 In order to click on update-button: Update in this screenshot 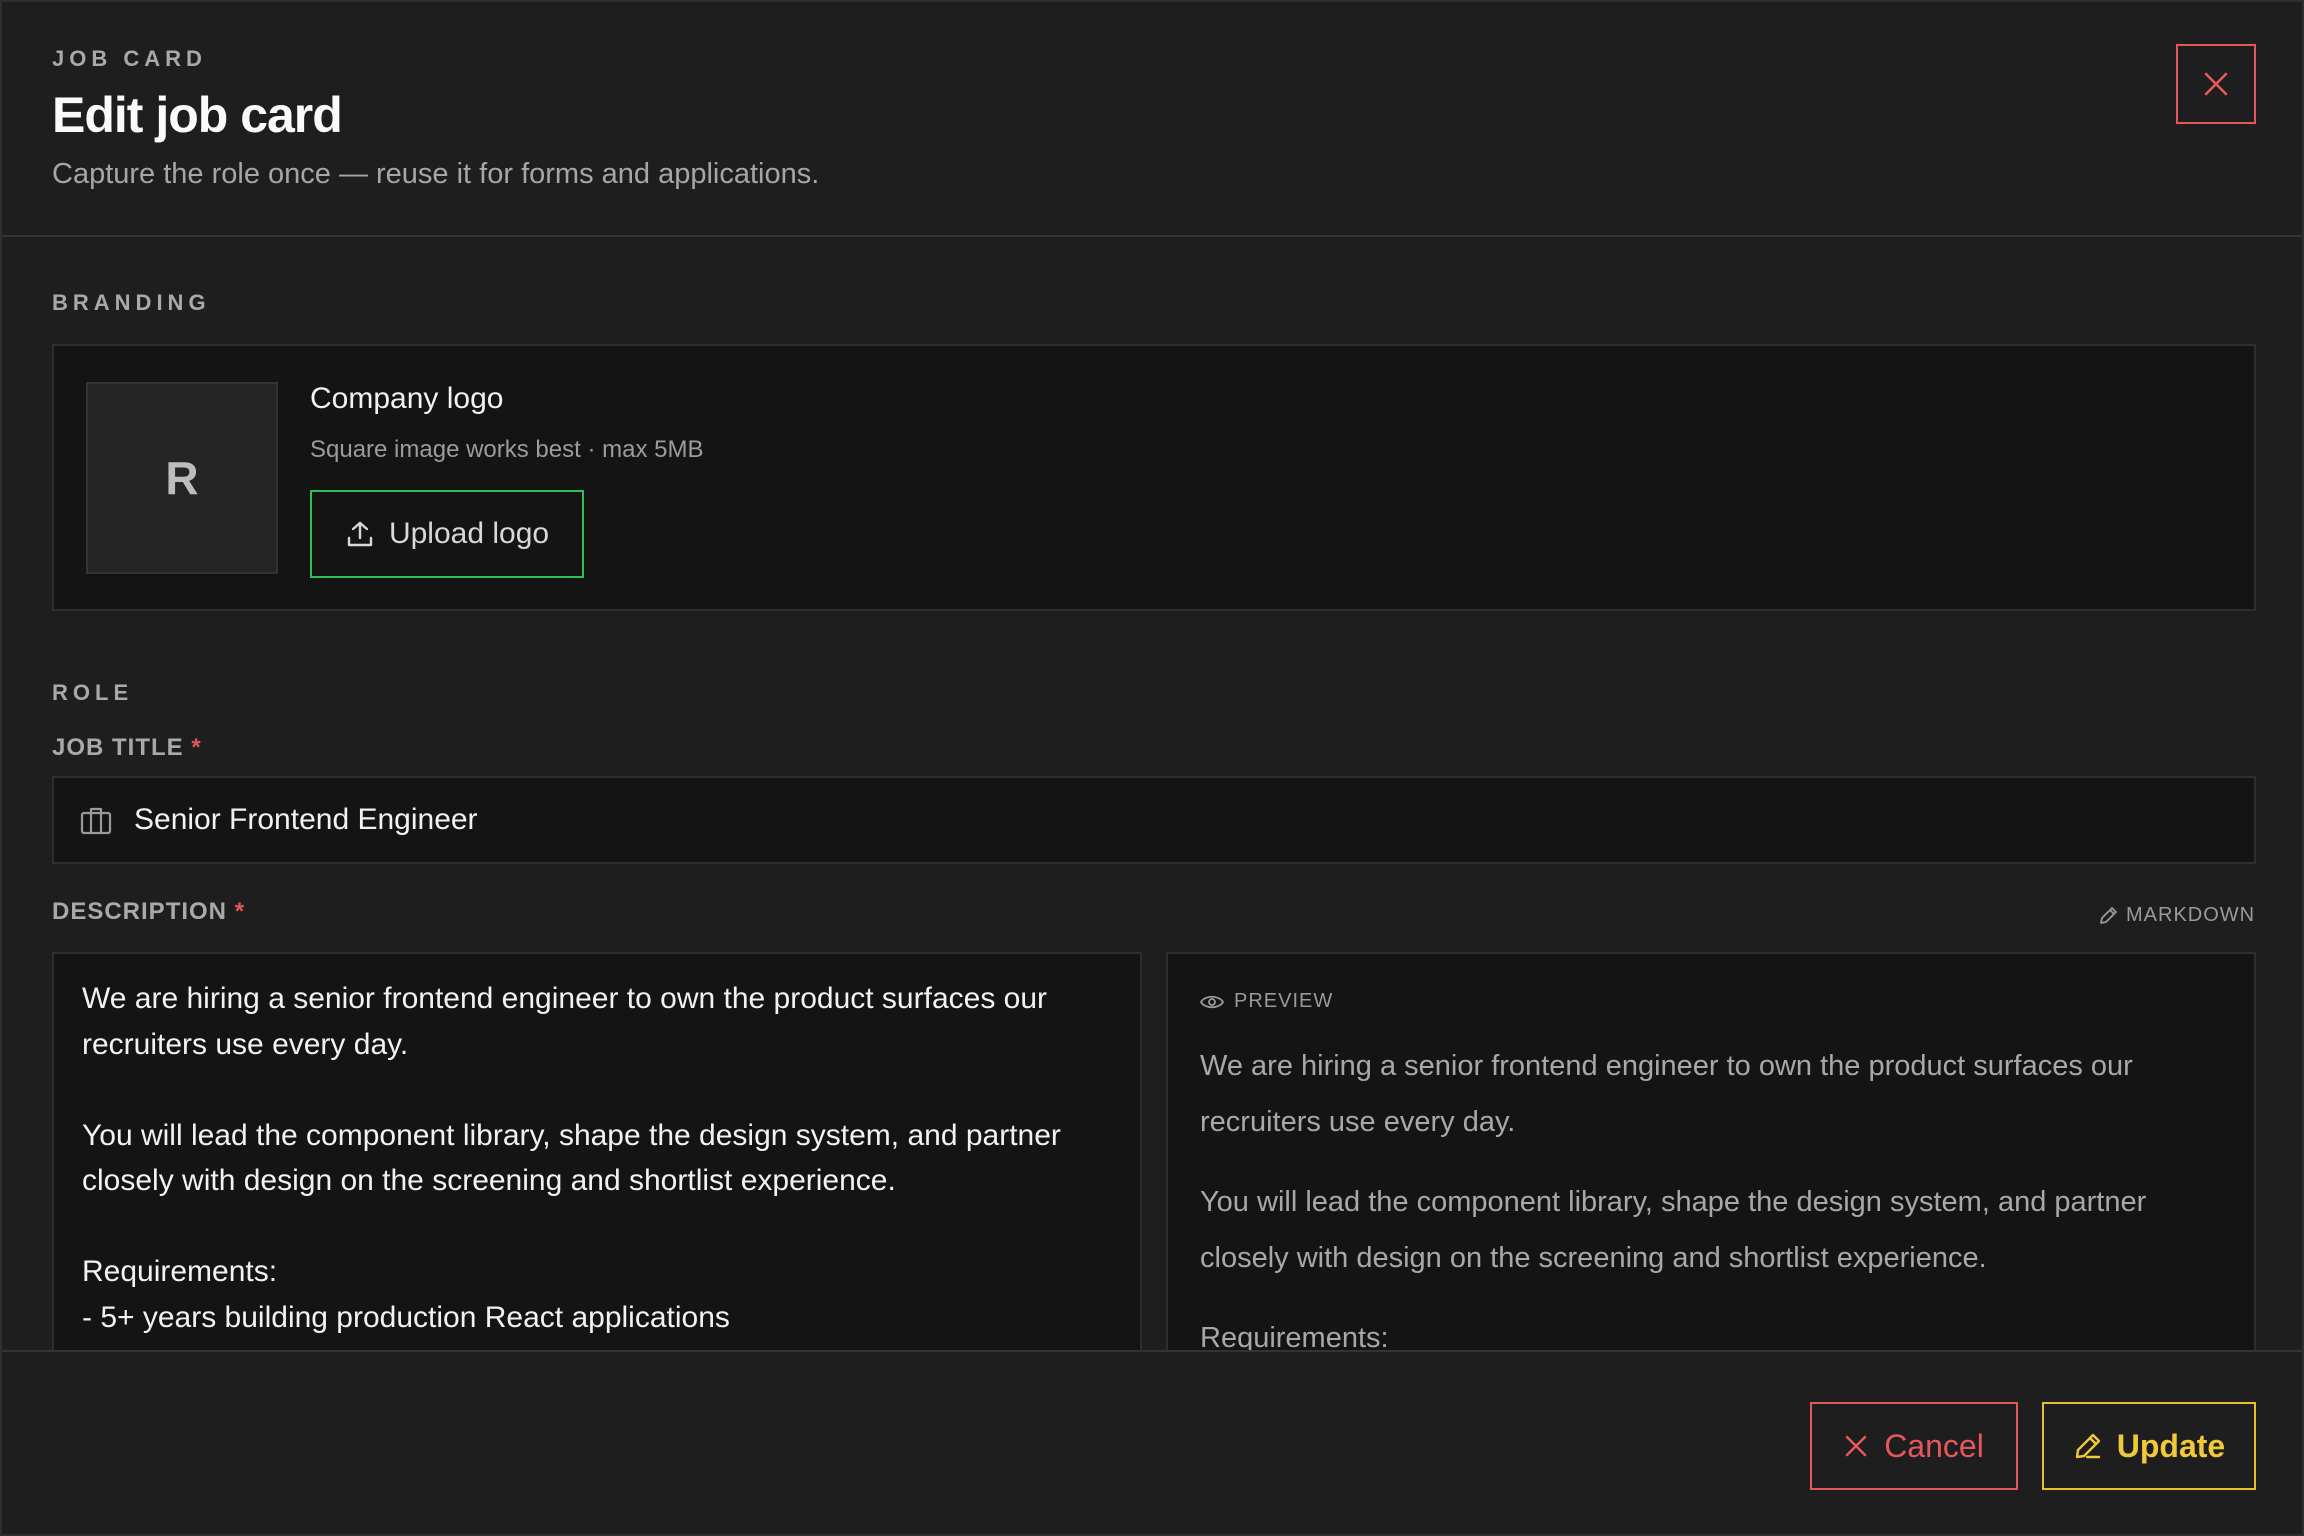, I will do `click(2149, 1446)`.